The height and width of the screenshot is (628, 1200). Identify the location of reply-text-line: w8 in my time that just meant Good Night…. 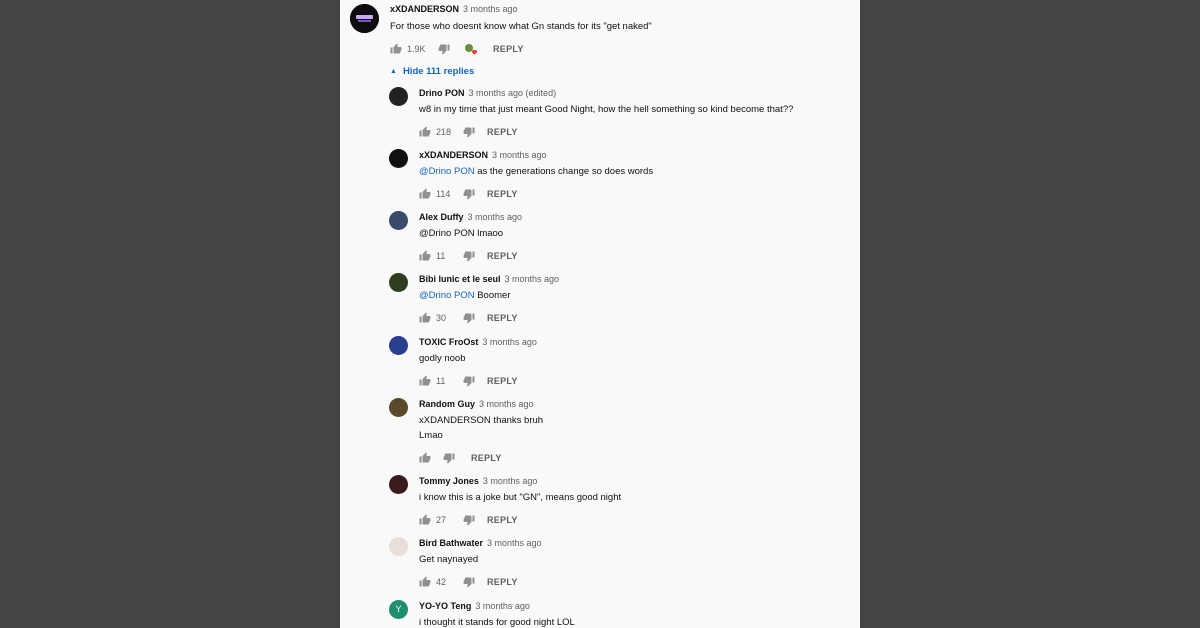
(606, 109).